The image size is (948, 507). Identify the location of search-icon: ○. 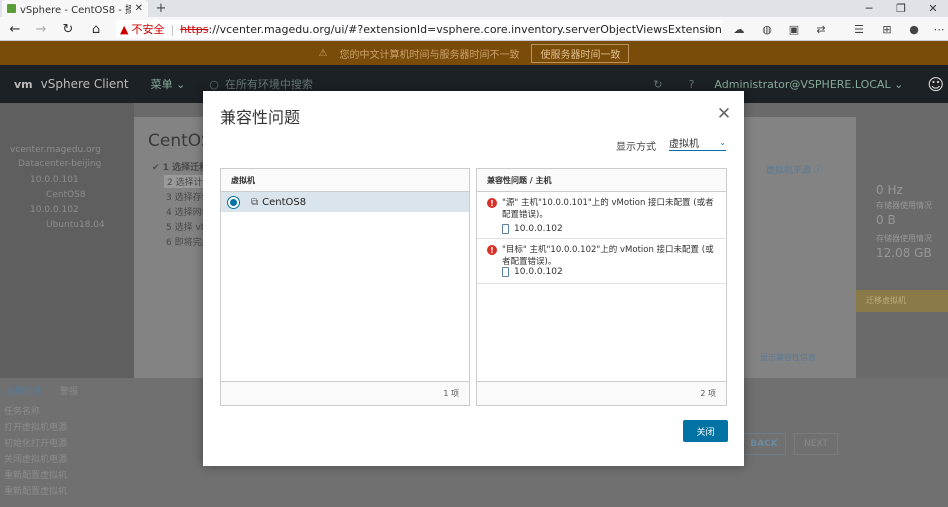
(214, 84).